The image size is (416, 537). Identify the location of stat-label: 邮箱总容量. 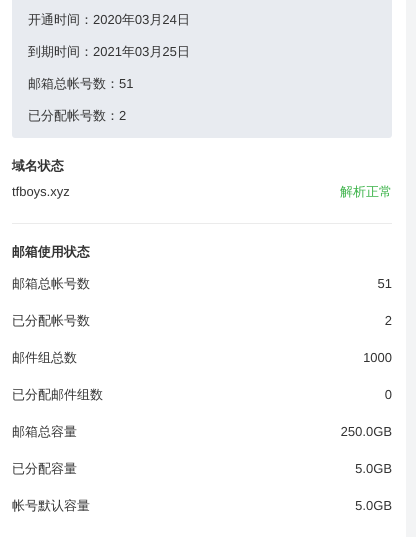
(44, 431).